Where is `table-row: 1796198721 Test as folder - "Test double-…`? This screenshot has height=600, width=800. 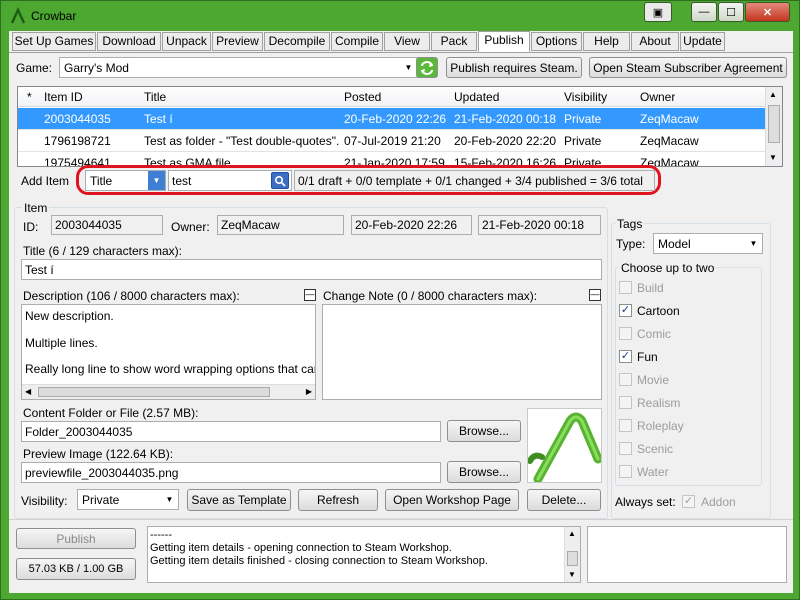
table-row: 1796198721 Test as folder - "Test double-… is located at coordinates (393, 141).